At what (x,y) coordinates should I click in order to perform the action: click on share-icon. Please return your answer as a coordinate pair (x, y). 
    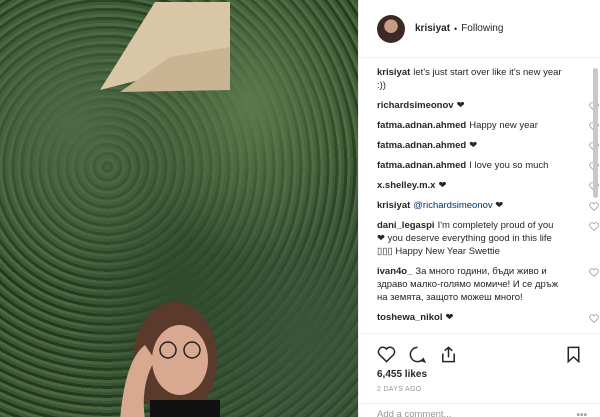
    Looking at the image, I should click on (448, 354).